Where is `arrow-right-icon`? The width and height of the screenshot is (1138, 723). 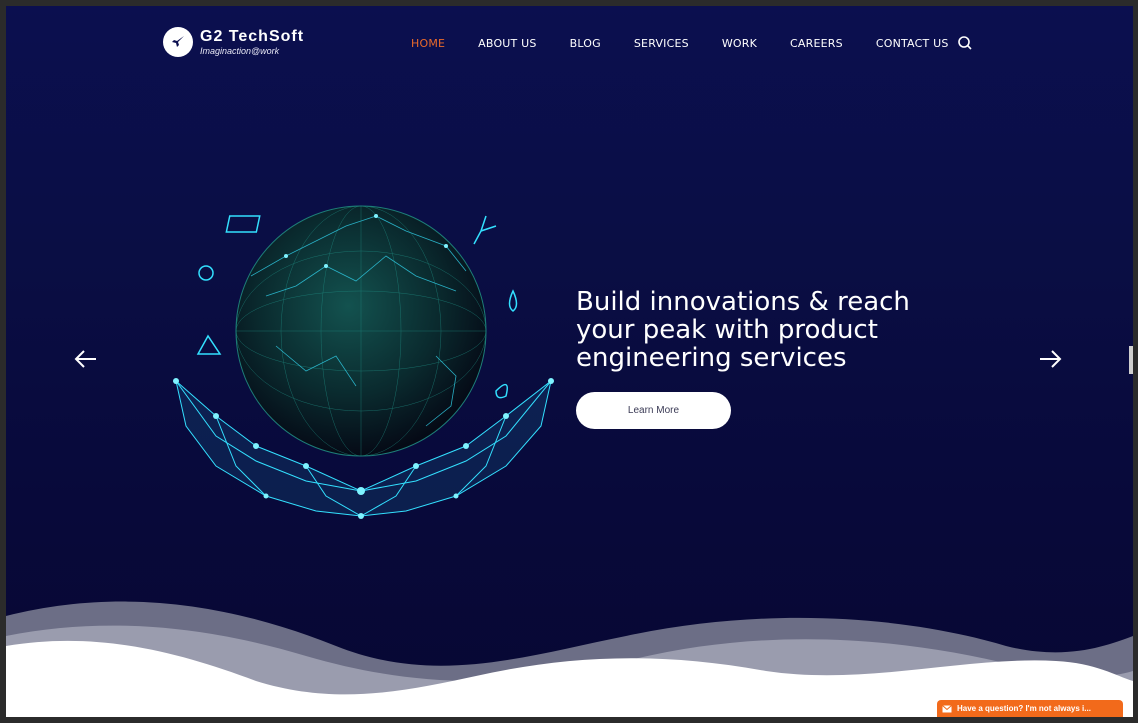 arrow-right-icon is located at coordinates (1050, 361).